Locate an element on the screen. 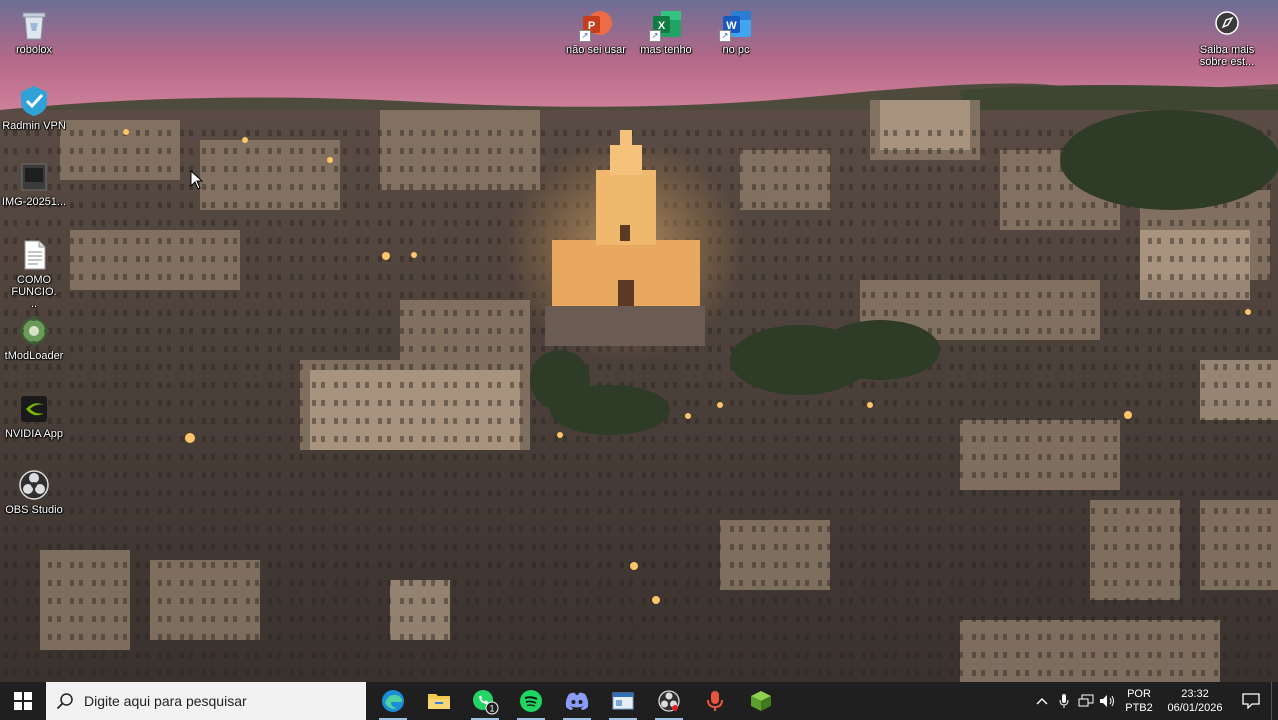 This screenshot has height=720, width=1278. show-hidden-icons-chevron-icon is located at coordinates (1042, 701).